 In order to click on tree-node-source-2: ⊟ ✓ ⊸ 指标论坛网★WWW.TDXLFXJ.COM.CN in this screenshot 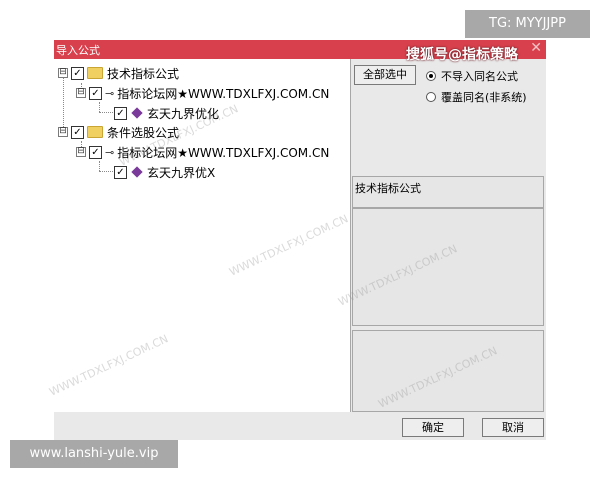, I will do `click(202, 152)`.